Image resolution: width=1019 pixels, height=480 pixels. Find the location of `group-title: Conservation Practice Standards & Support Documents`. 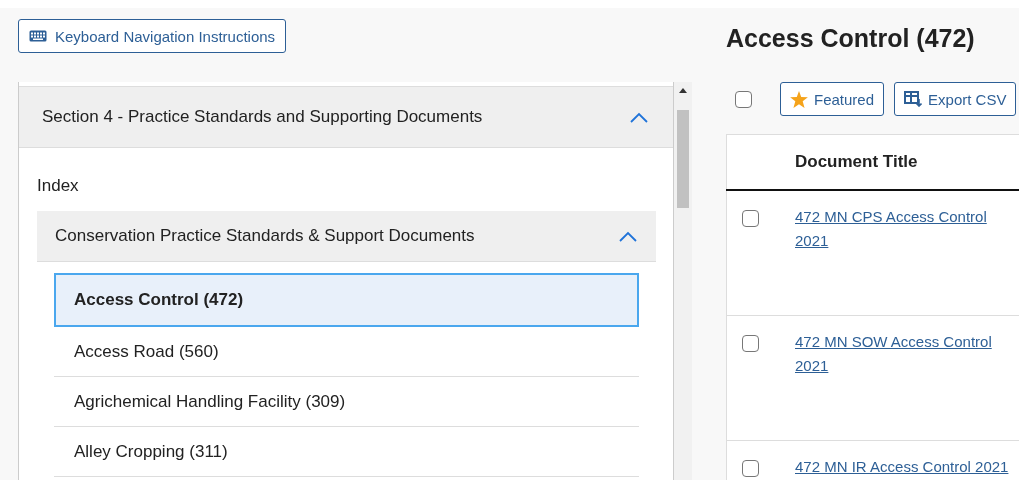

group-title: Conservation Practice Standards & Support Documents is located at coordinates (265, 236).